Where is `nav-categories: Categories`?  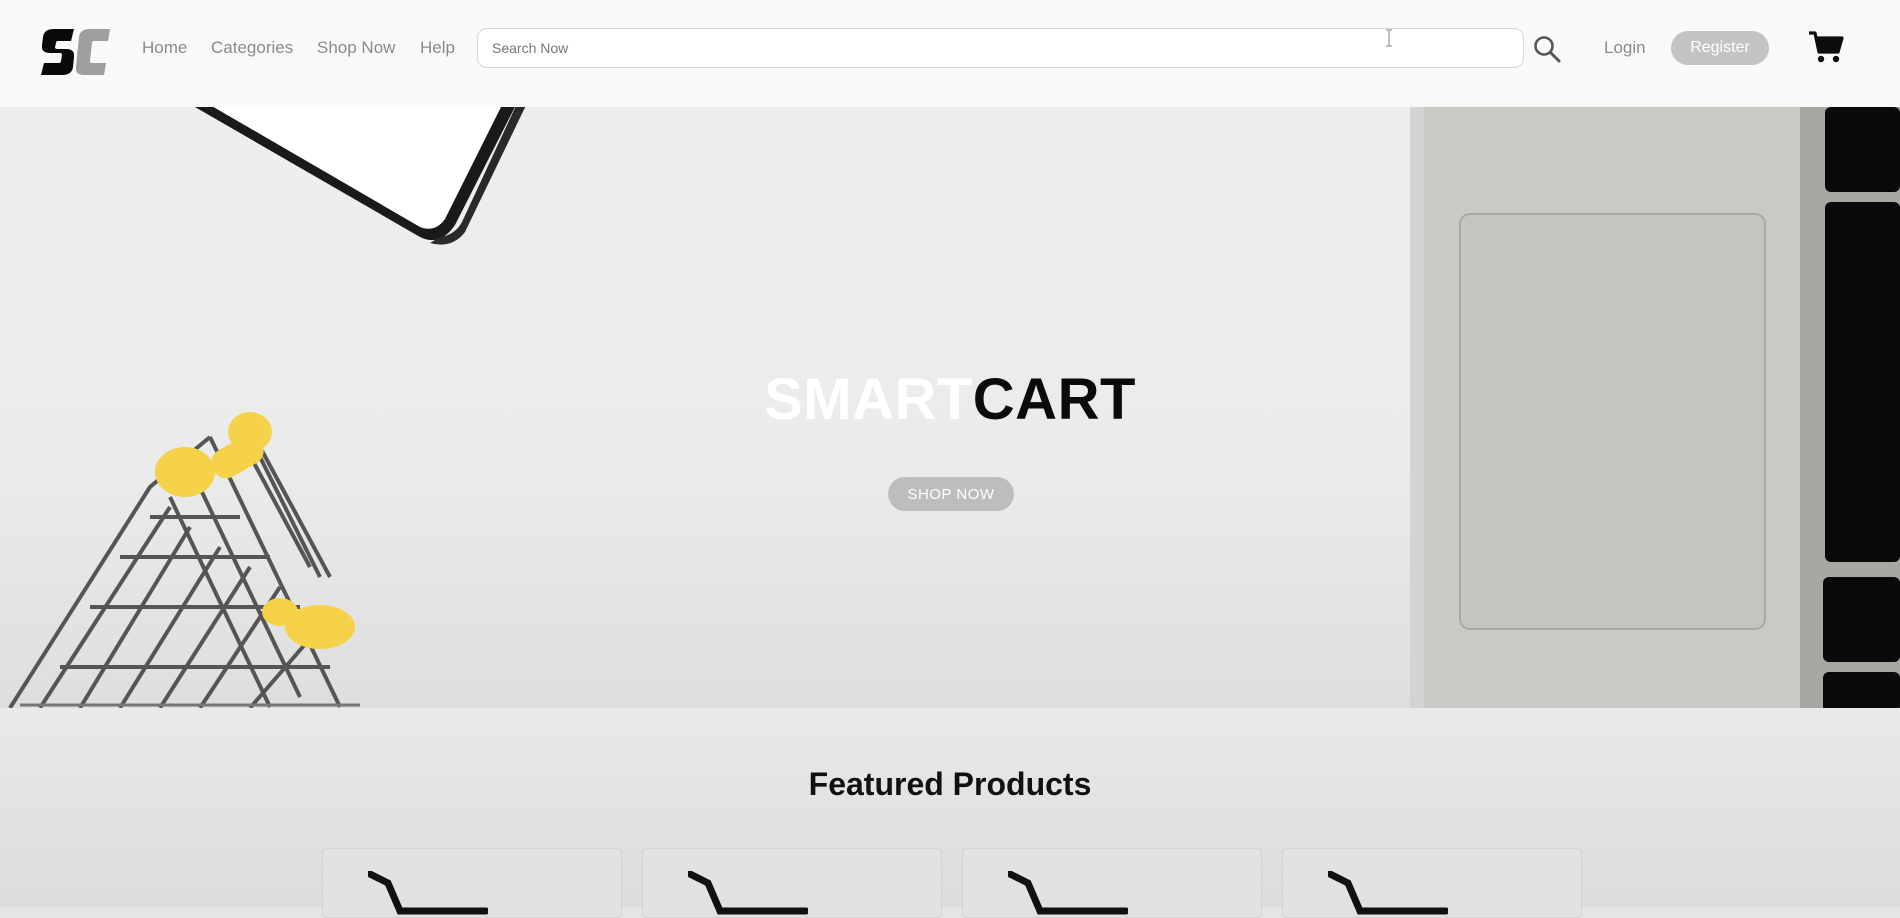
nav-categories: Categories is located at coordinates (252, 48).